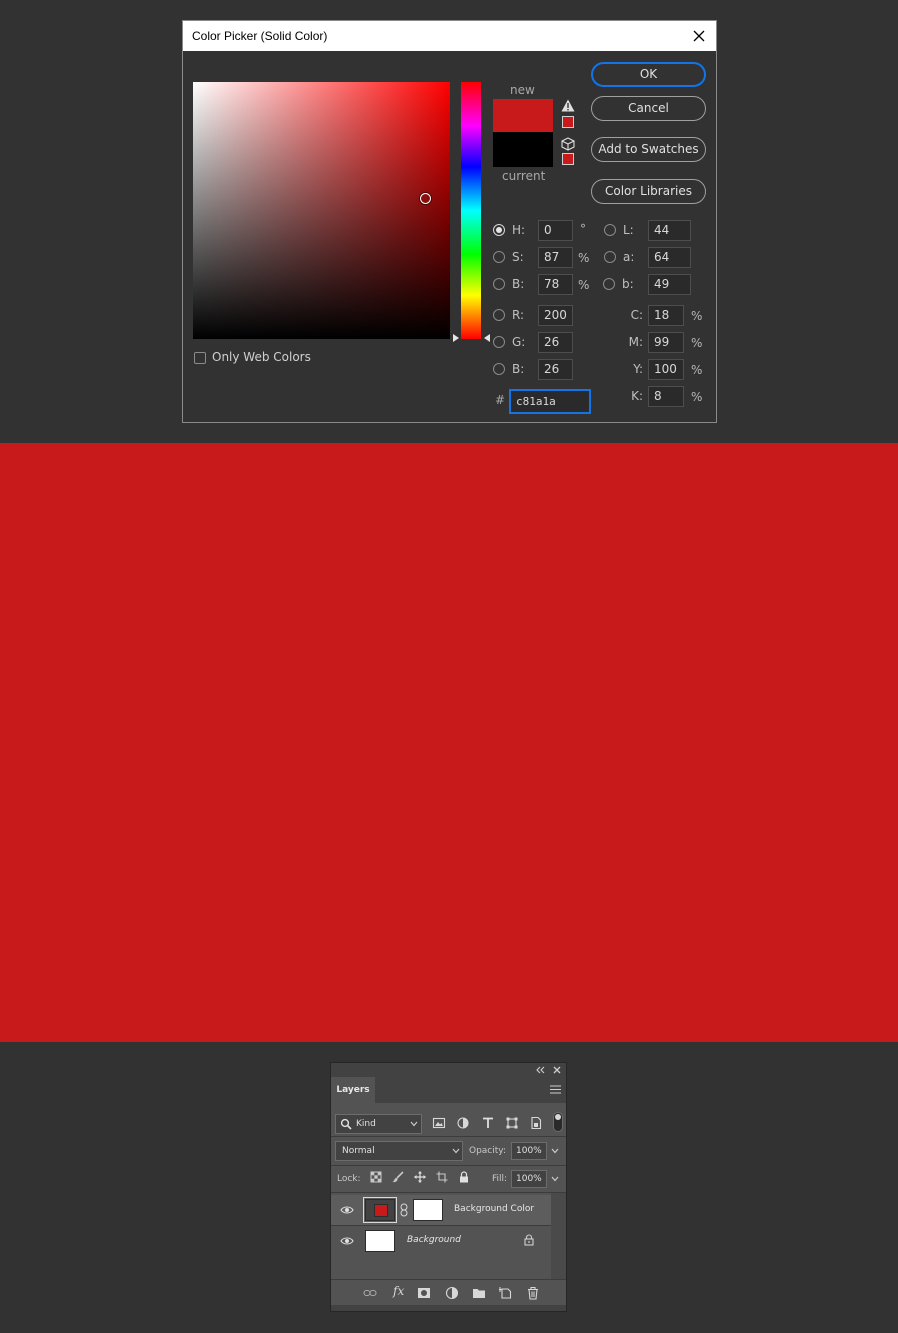  I want to click on new-layer-icon, so click(506, 1293).